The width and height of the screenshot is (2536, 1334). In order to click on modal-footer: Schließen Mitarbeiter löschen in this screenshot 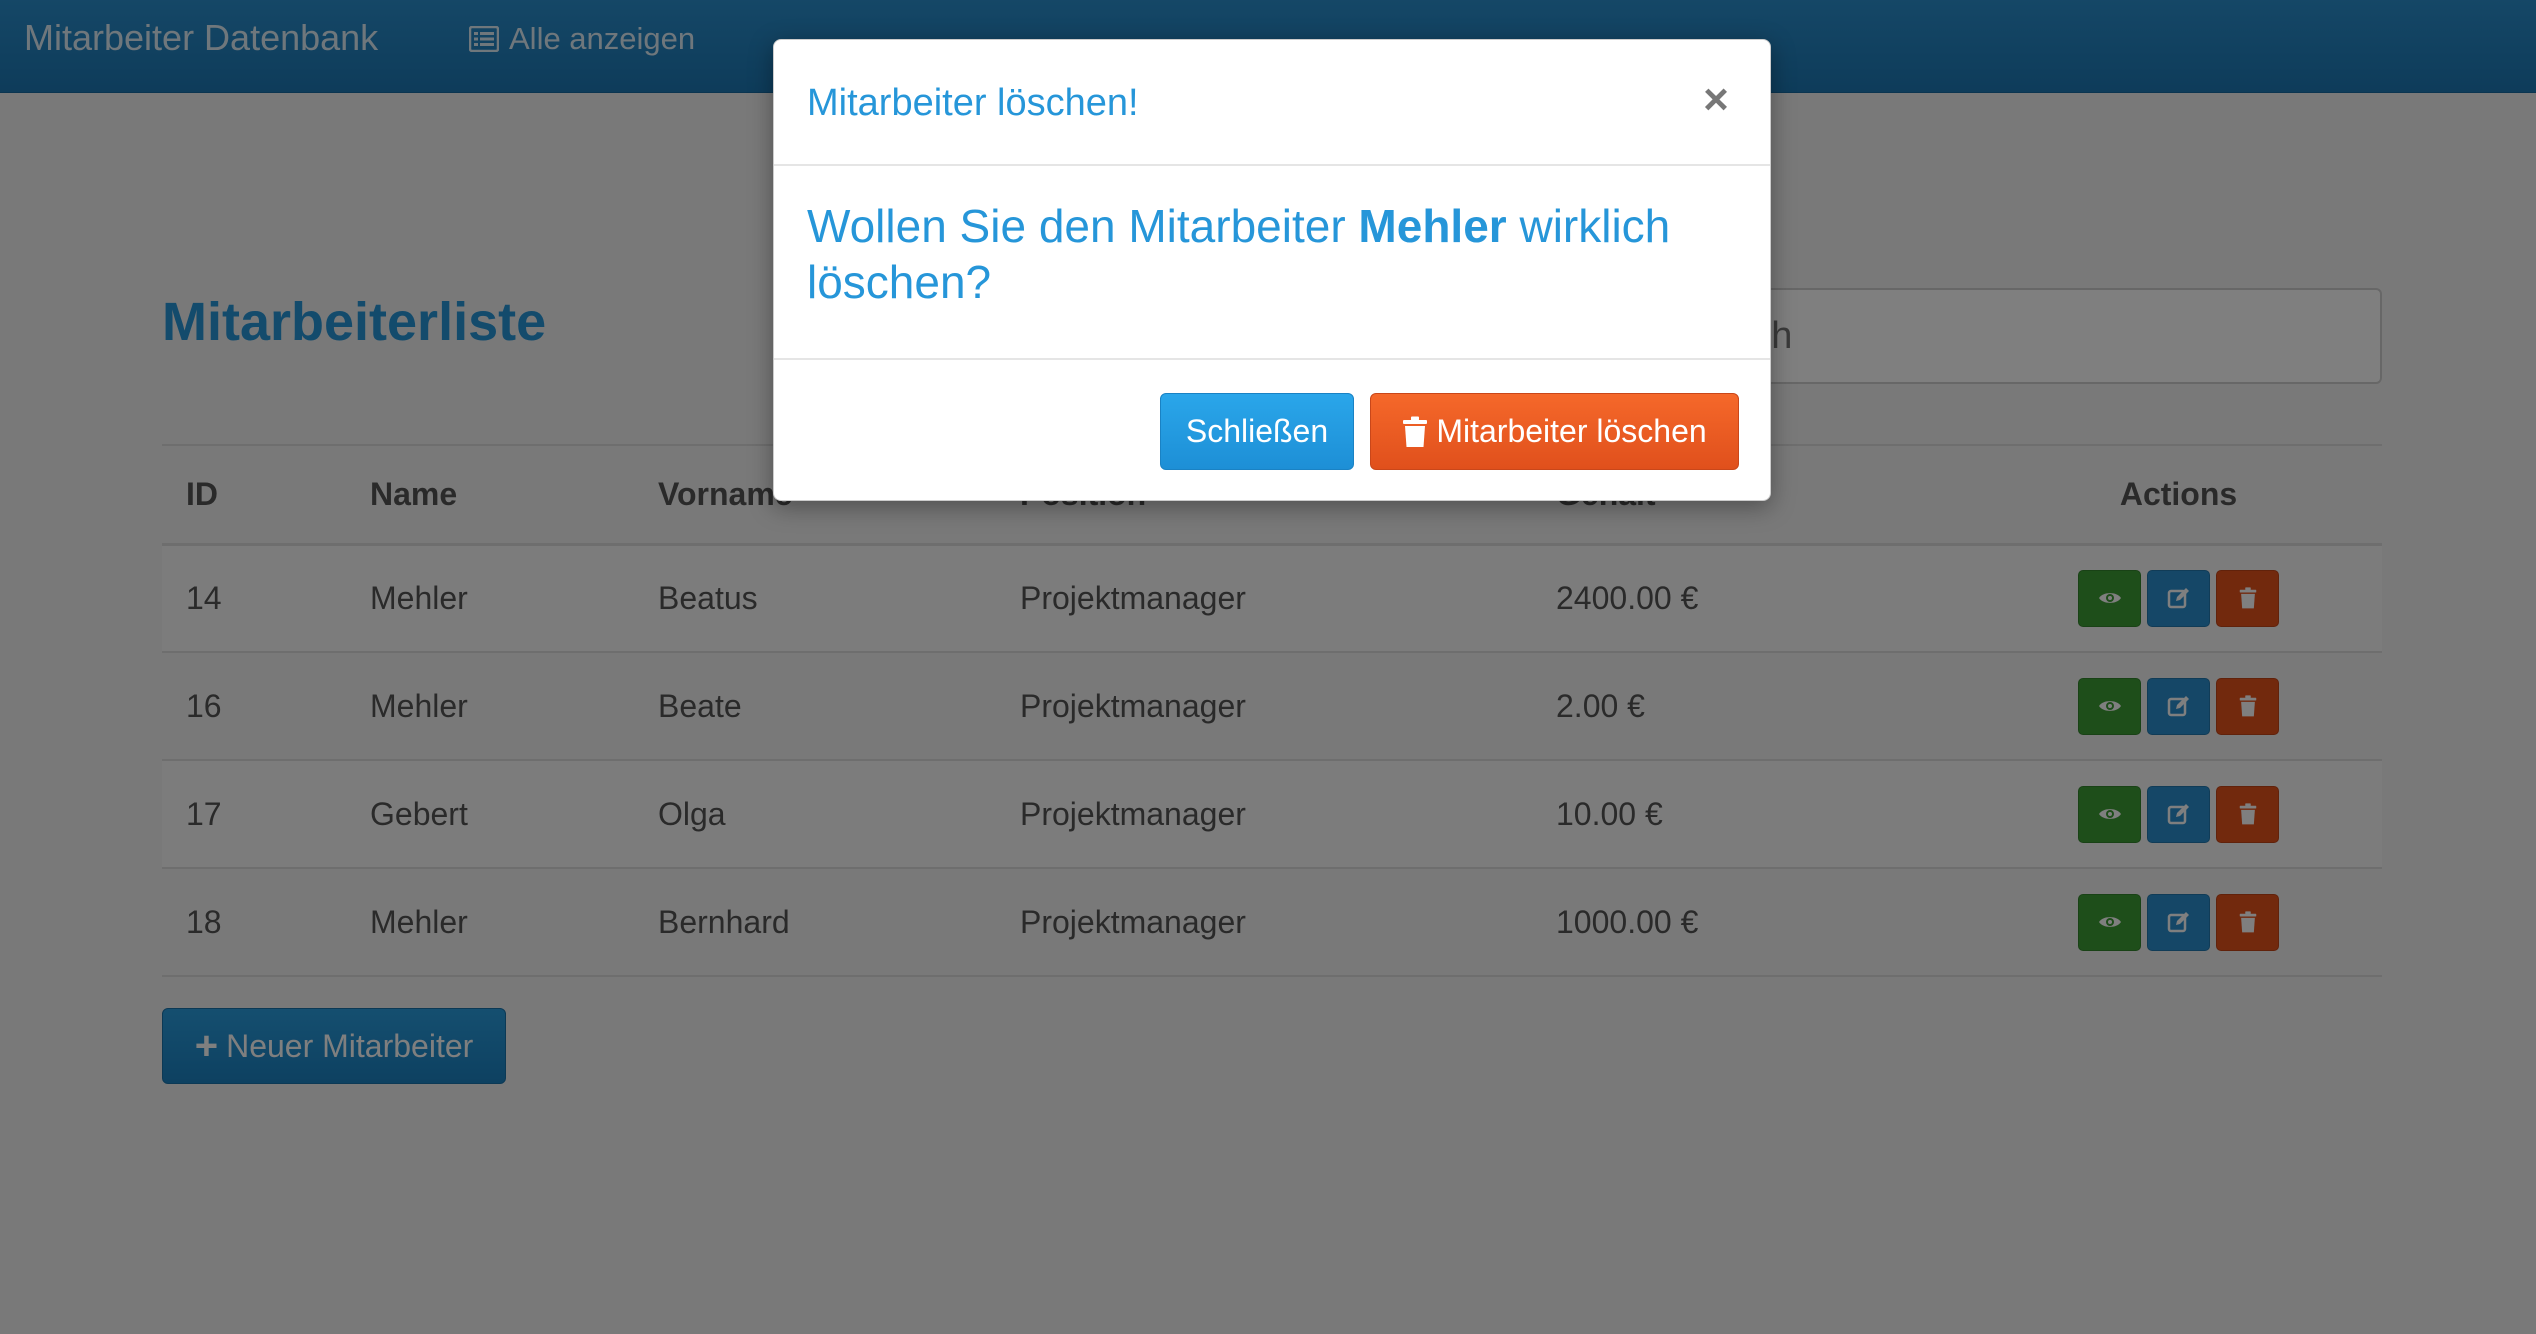, I will do `click(1272, 430)`.